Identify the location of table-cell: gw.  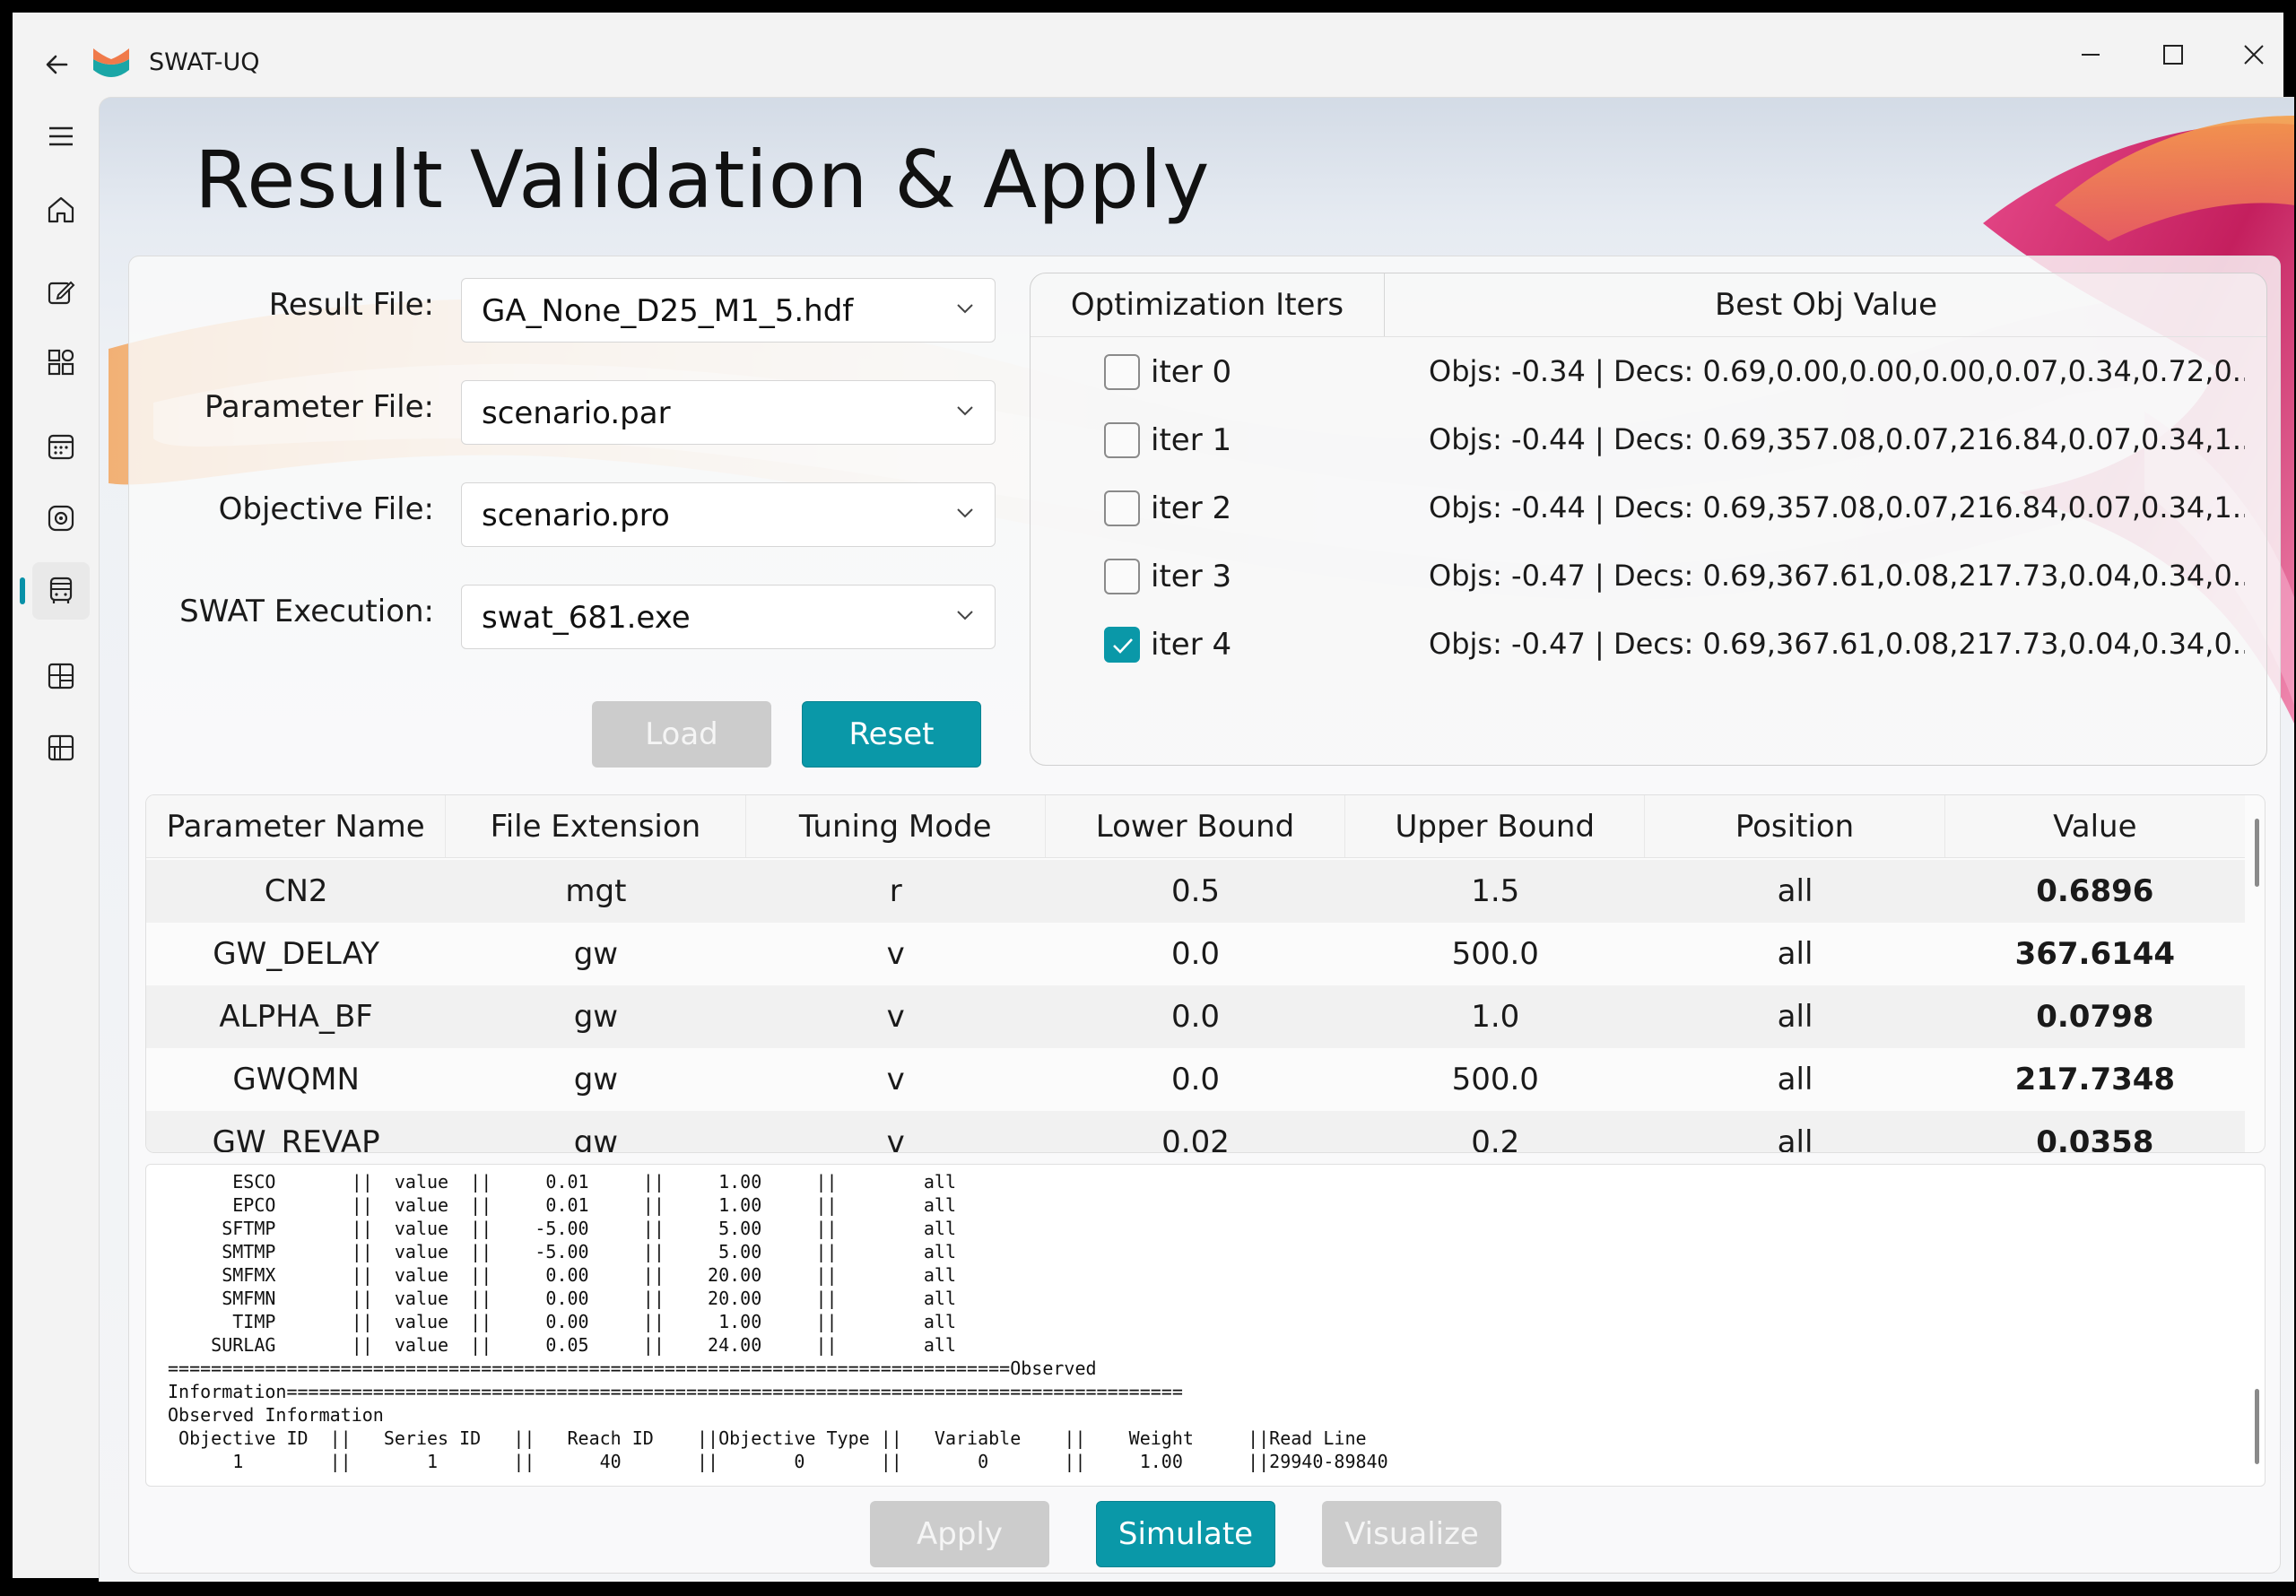
(596, 954).